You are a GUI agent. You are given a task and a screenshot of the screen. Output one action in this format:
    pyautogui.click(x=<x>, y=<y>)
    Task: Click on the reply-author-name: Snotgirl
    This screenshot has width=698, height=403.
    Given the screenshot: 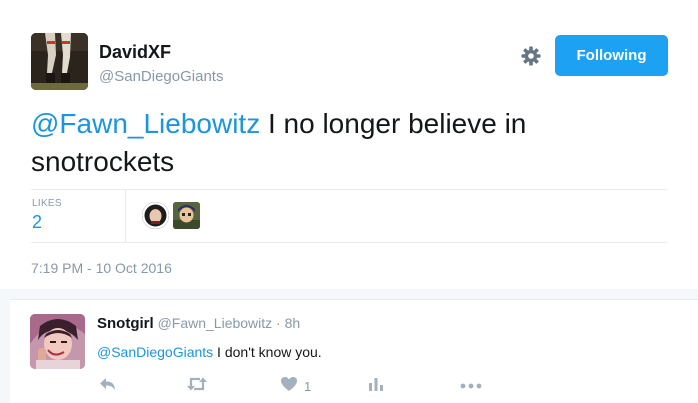 What is the action you would take?
    pyautogui.click(x=125, y=323)
    